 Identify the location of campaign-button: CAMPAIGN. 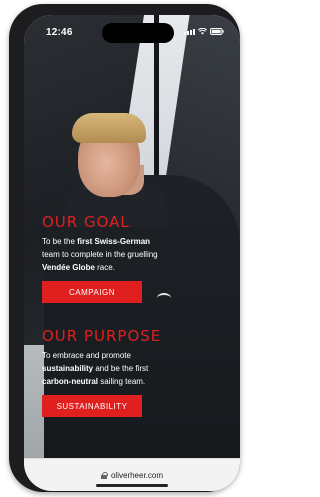
(92, 292).